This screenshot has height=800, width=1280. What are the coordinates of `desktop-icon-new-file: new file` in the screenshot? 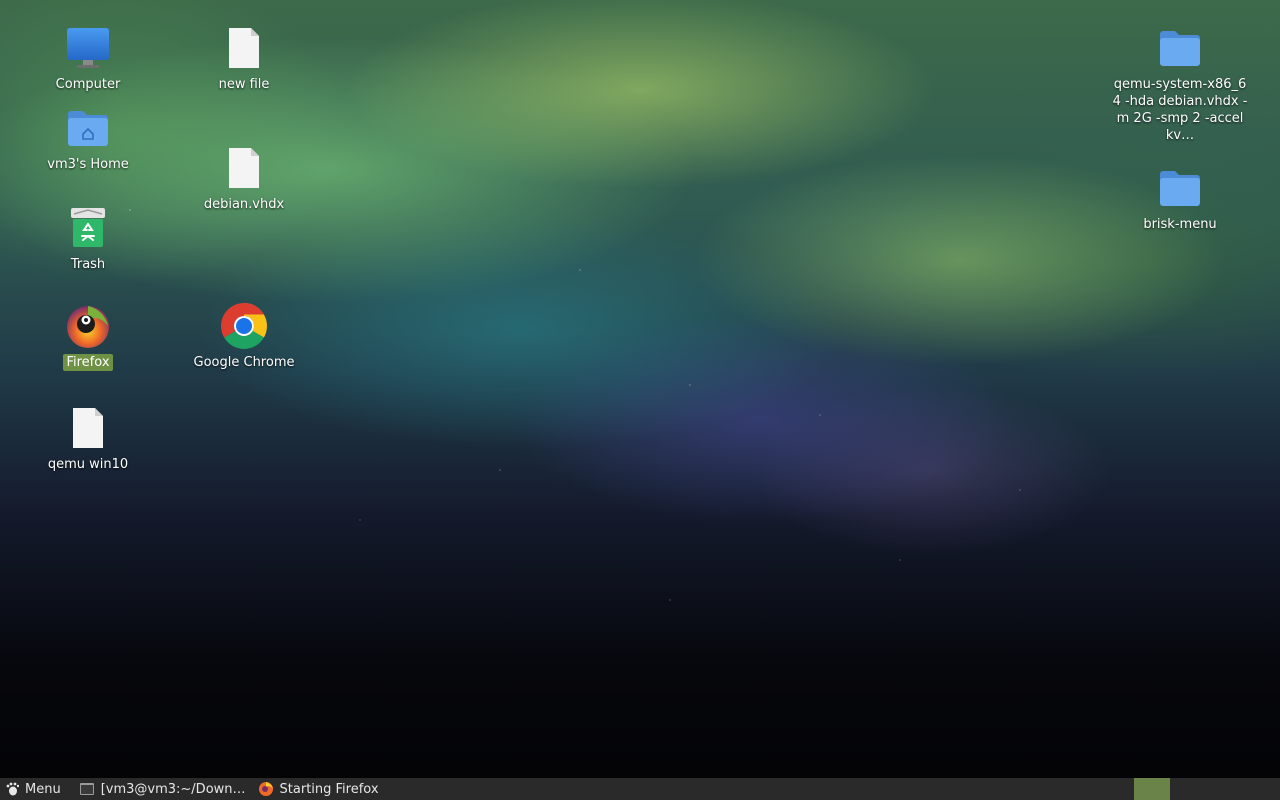 It's located at (244, 58).